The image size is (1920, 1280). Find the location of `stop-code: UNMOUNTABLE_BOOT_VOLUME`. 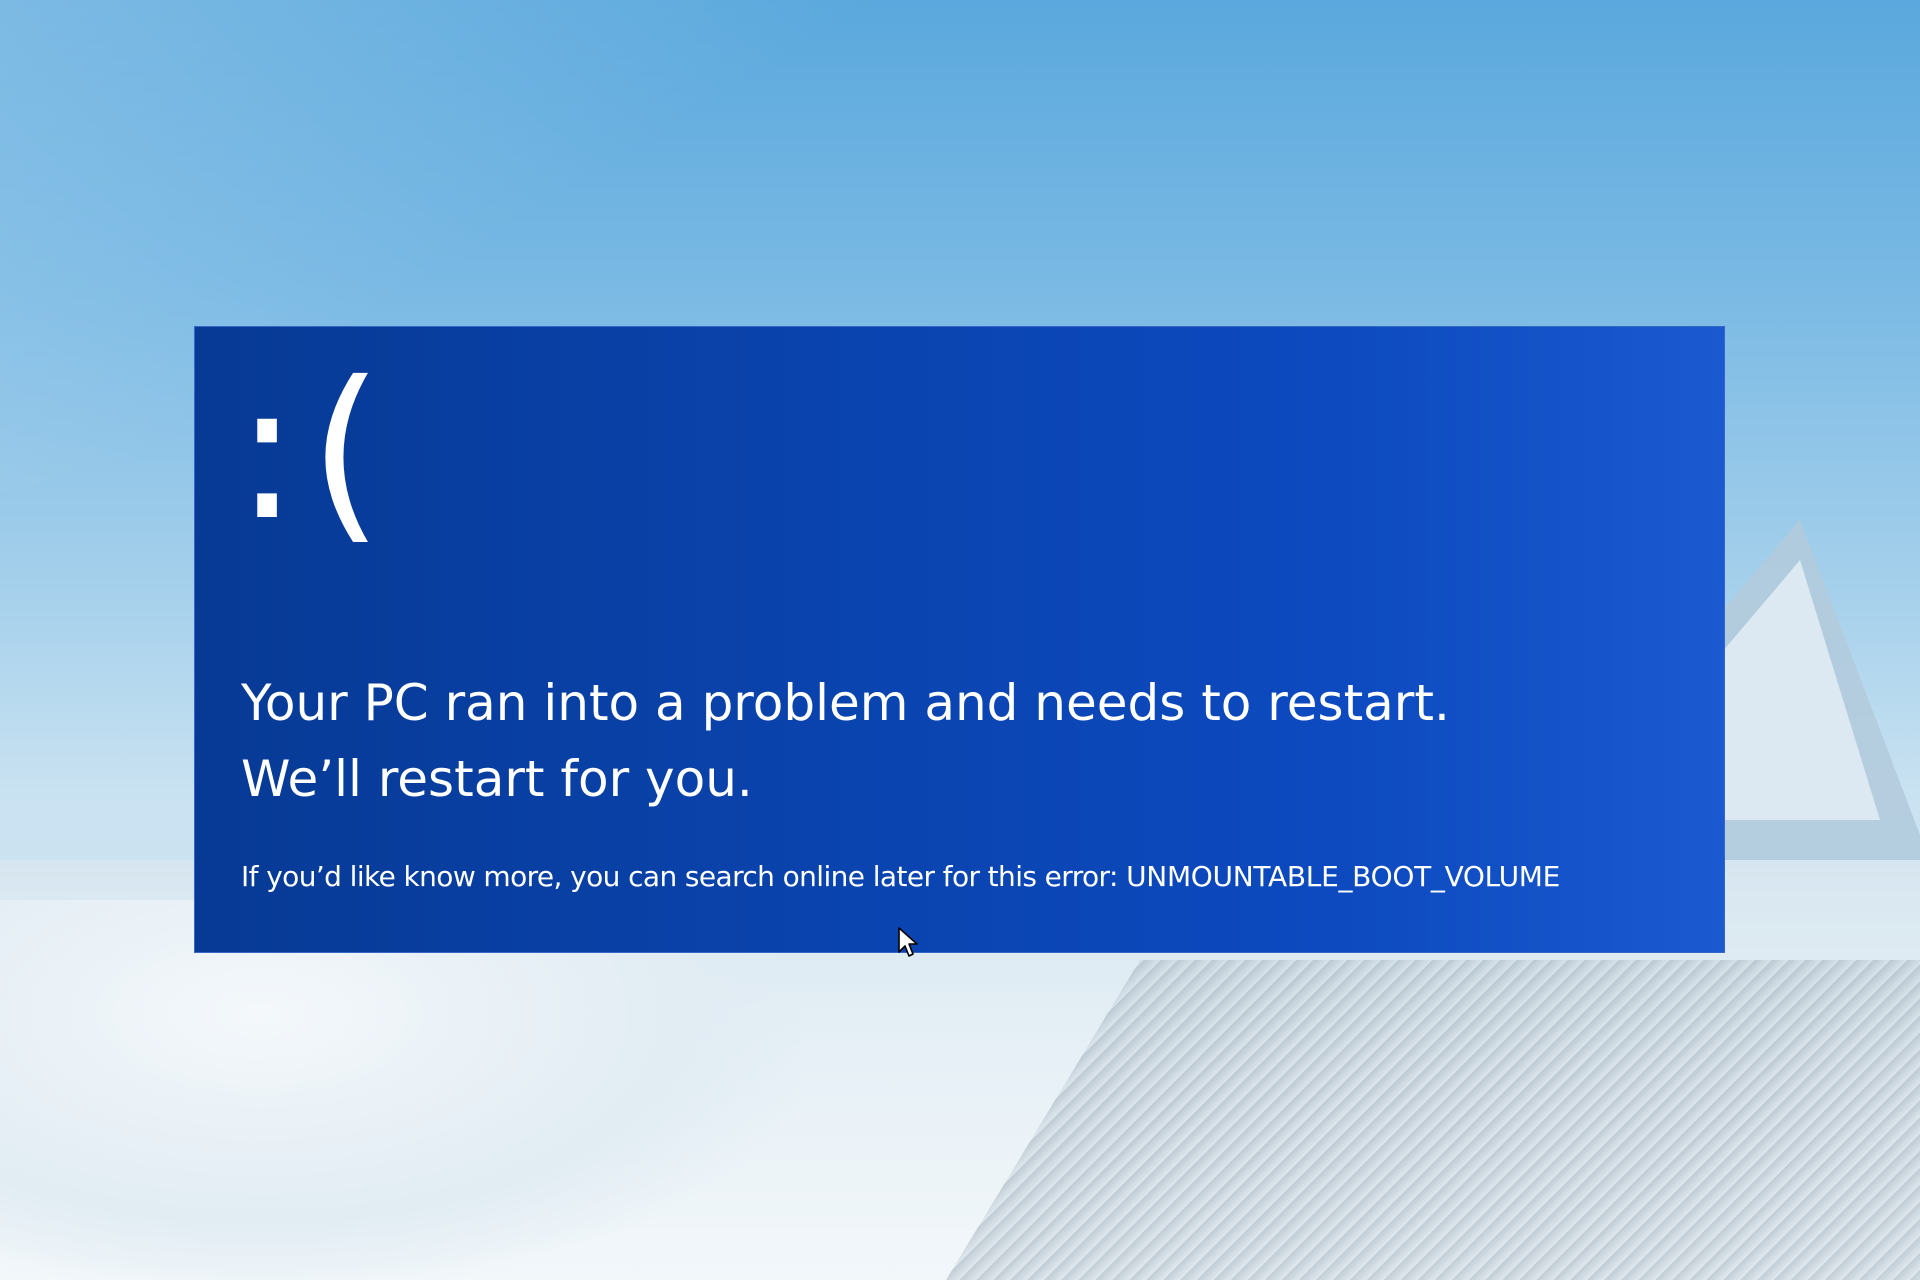

stop-code: UNMOUNTABLE_BOOT_VOLUME is located at coordinates (1343, 876).